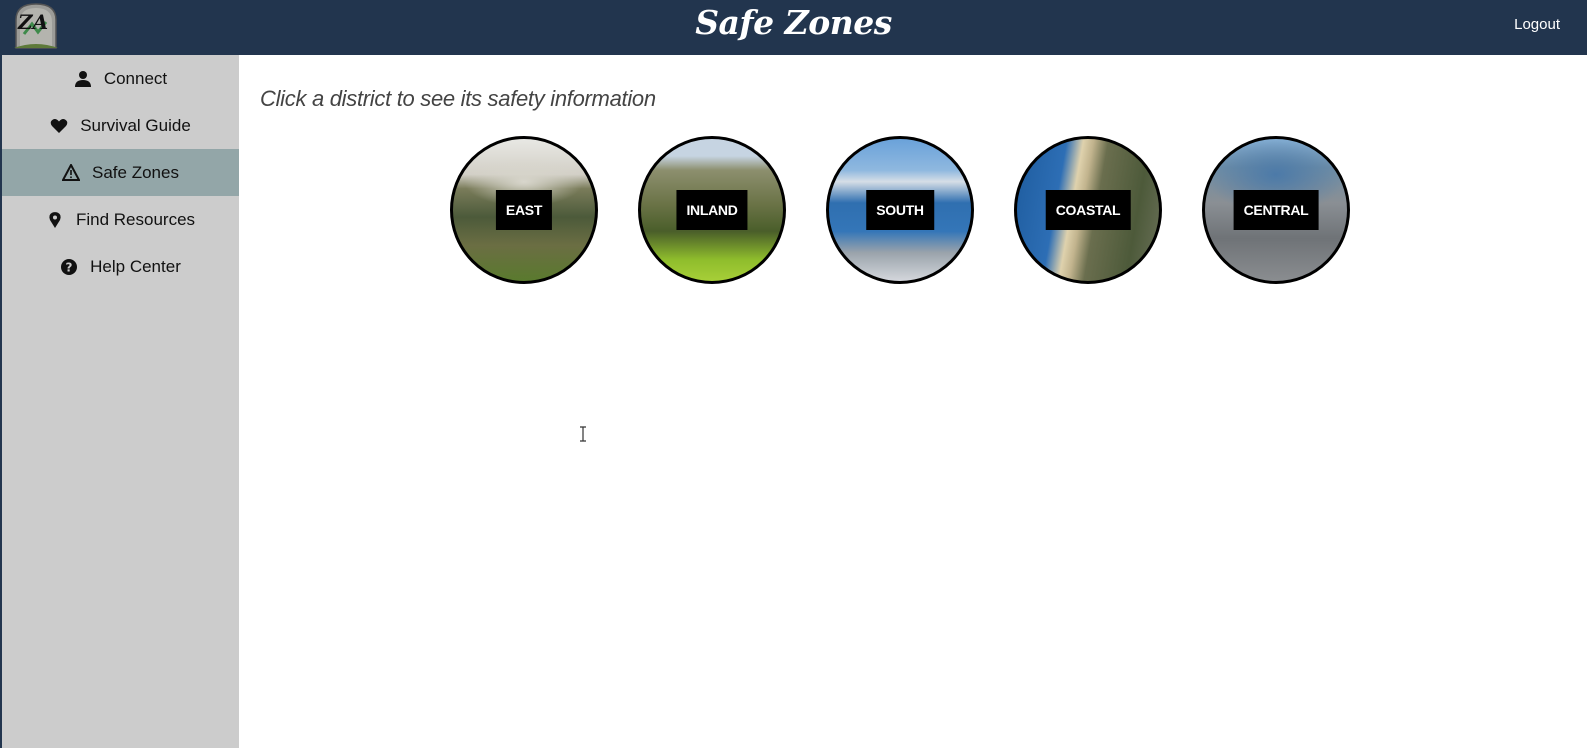 This screenshot has height=748, width=1587. I want to click on sidebar-item-find-resources: Find Resources, so click(120, 219).